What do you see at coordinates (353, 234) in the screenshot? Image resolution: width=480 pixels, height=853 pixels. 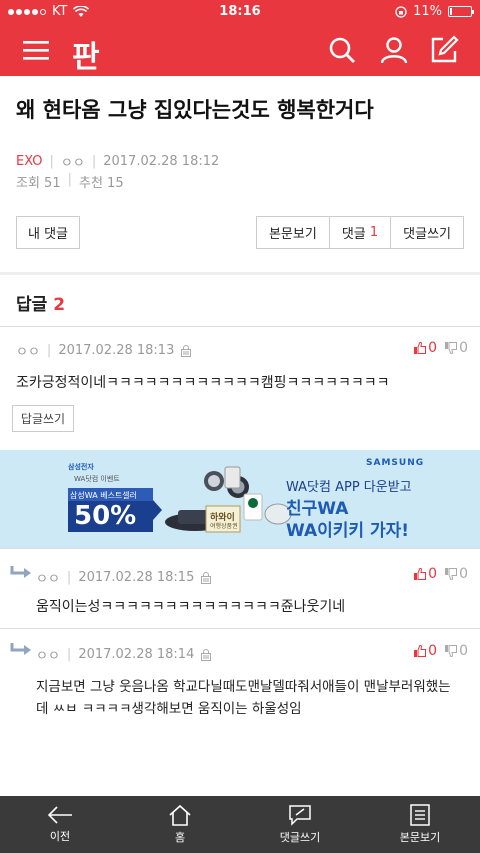 I see `comments-label: 댓글` at bounding box center [353, 234].